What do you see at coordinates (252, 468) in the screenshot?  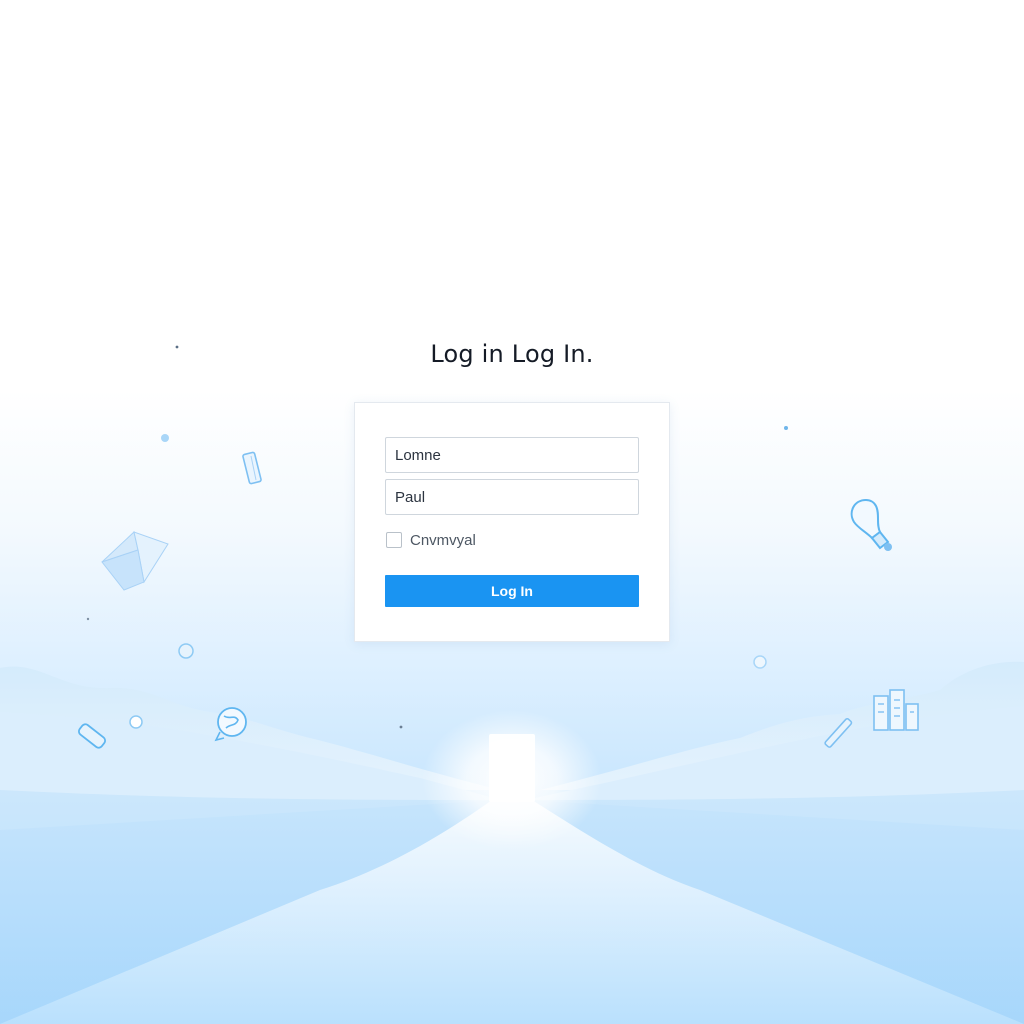 I see `bookmark-icon` at bounding box center [252, 468].